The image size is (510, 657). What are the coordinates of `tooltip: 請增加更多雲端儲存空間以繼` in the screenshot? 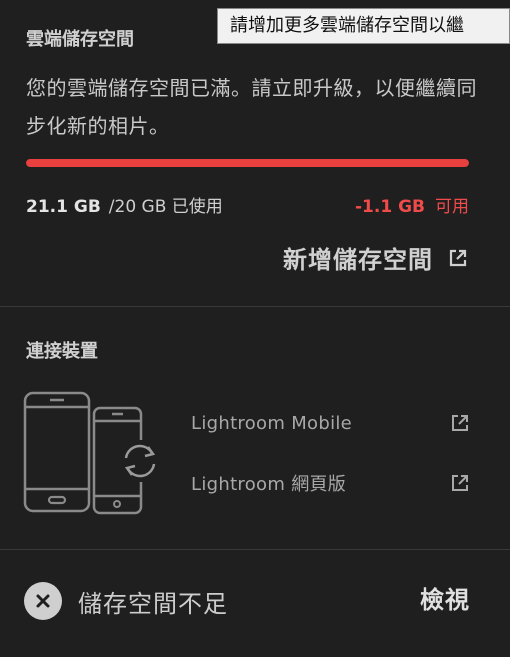 It's located at (363, 26).